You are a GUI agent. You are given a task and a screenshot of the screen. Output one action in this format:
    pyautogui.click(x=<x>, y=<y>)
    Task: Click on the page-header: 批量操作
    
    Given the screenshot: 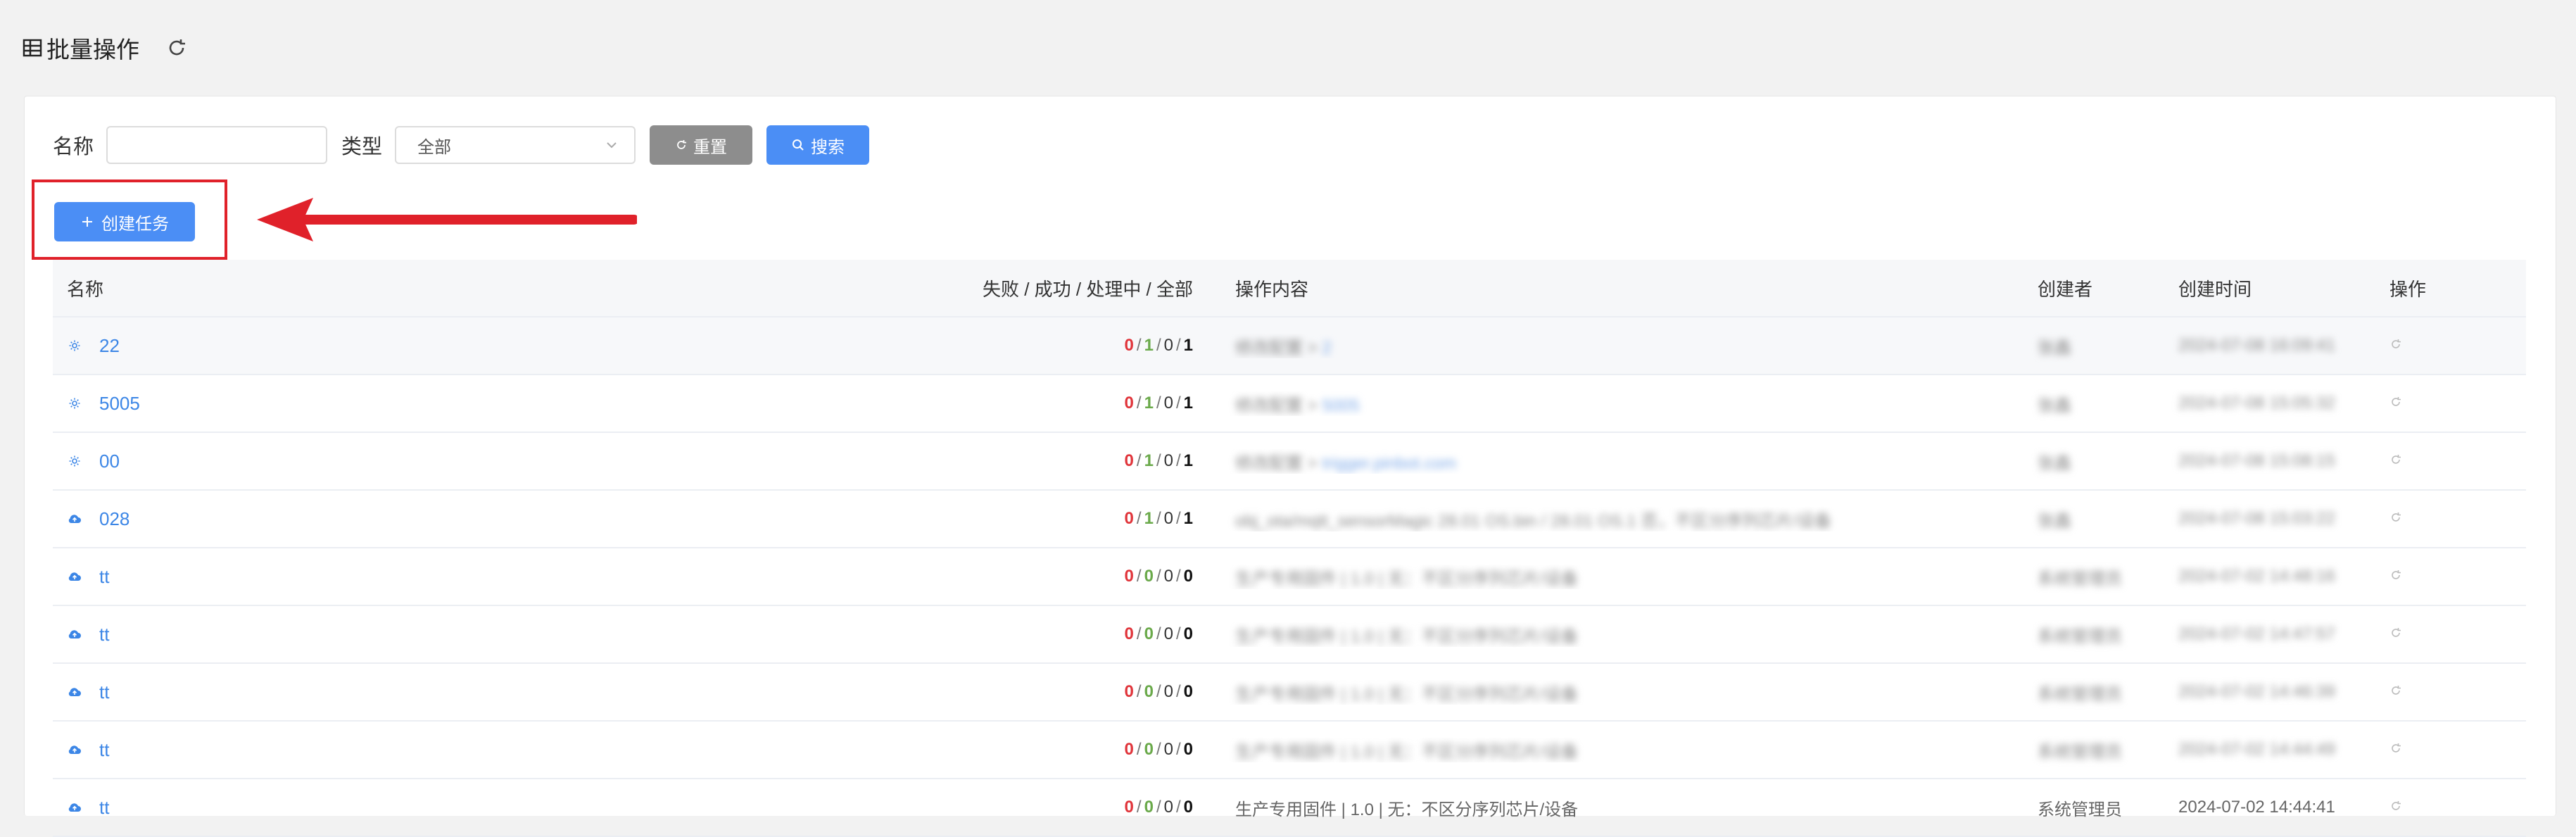 What is the action you would take?
    pyautogui.click(x=106, y=48)
    